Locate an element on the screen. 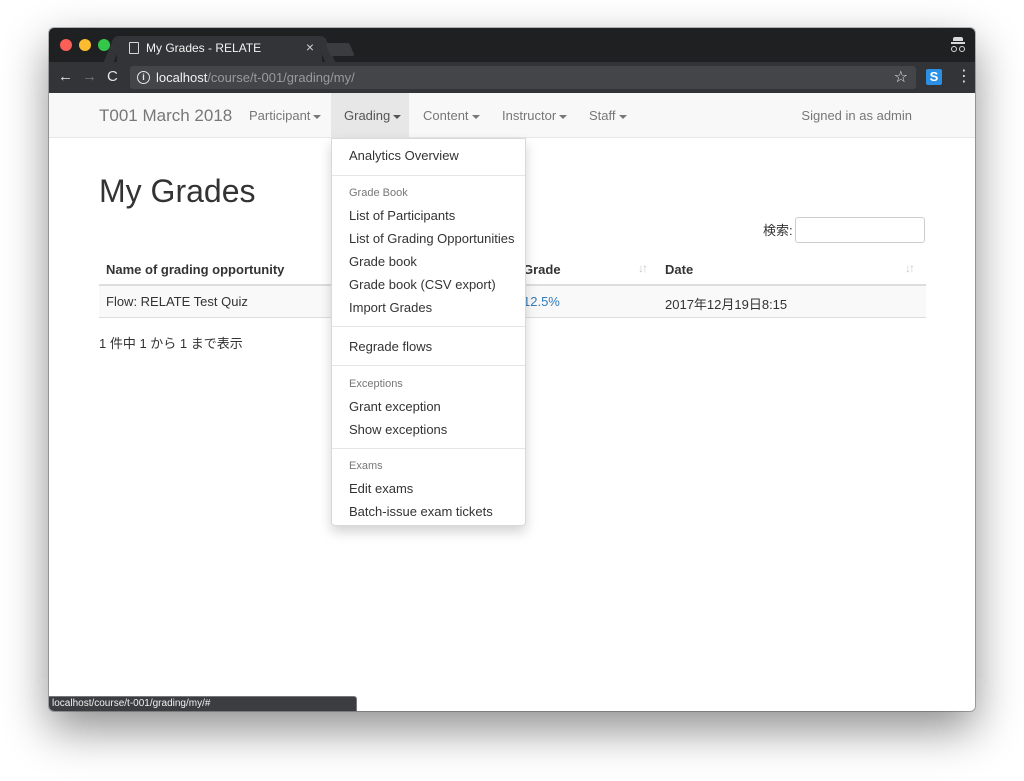 The image size is (1024, 781). menu-item-import-grades: Import Grades is located at coordinates (390, 307).